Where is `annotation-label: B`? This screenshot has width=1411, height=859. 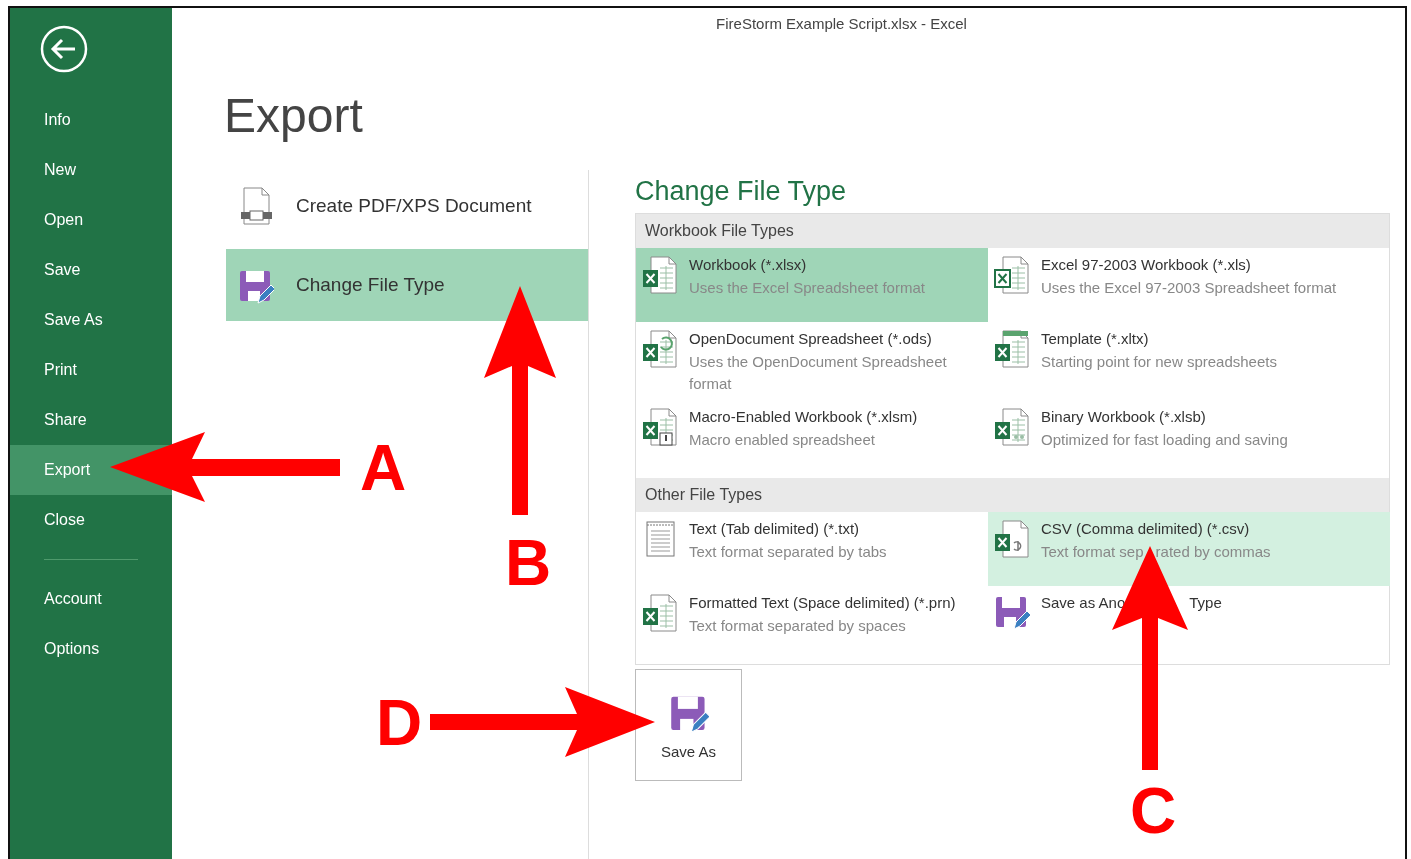 annotation-label: B is located at coordinates (528, 563).